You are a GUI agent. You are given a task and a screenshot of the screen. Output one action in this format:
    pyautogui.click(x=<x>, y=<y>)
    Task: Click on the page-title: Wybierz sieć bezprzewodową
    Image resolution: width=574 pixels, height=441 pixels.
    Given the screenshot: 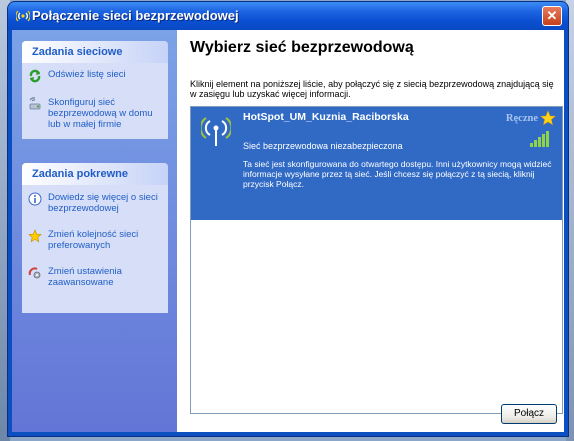 What is the action you would take?
    pyautogui.click(x=302, y=47)
    